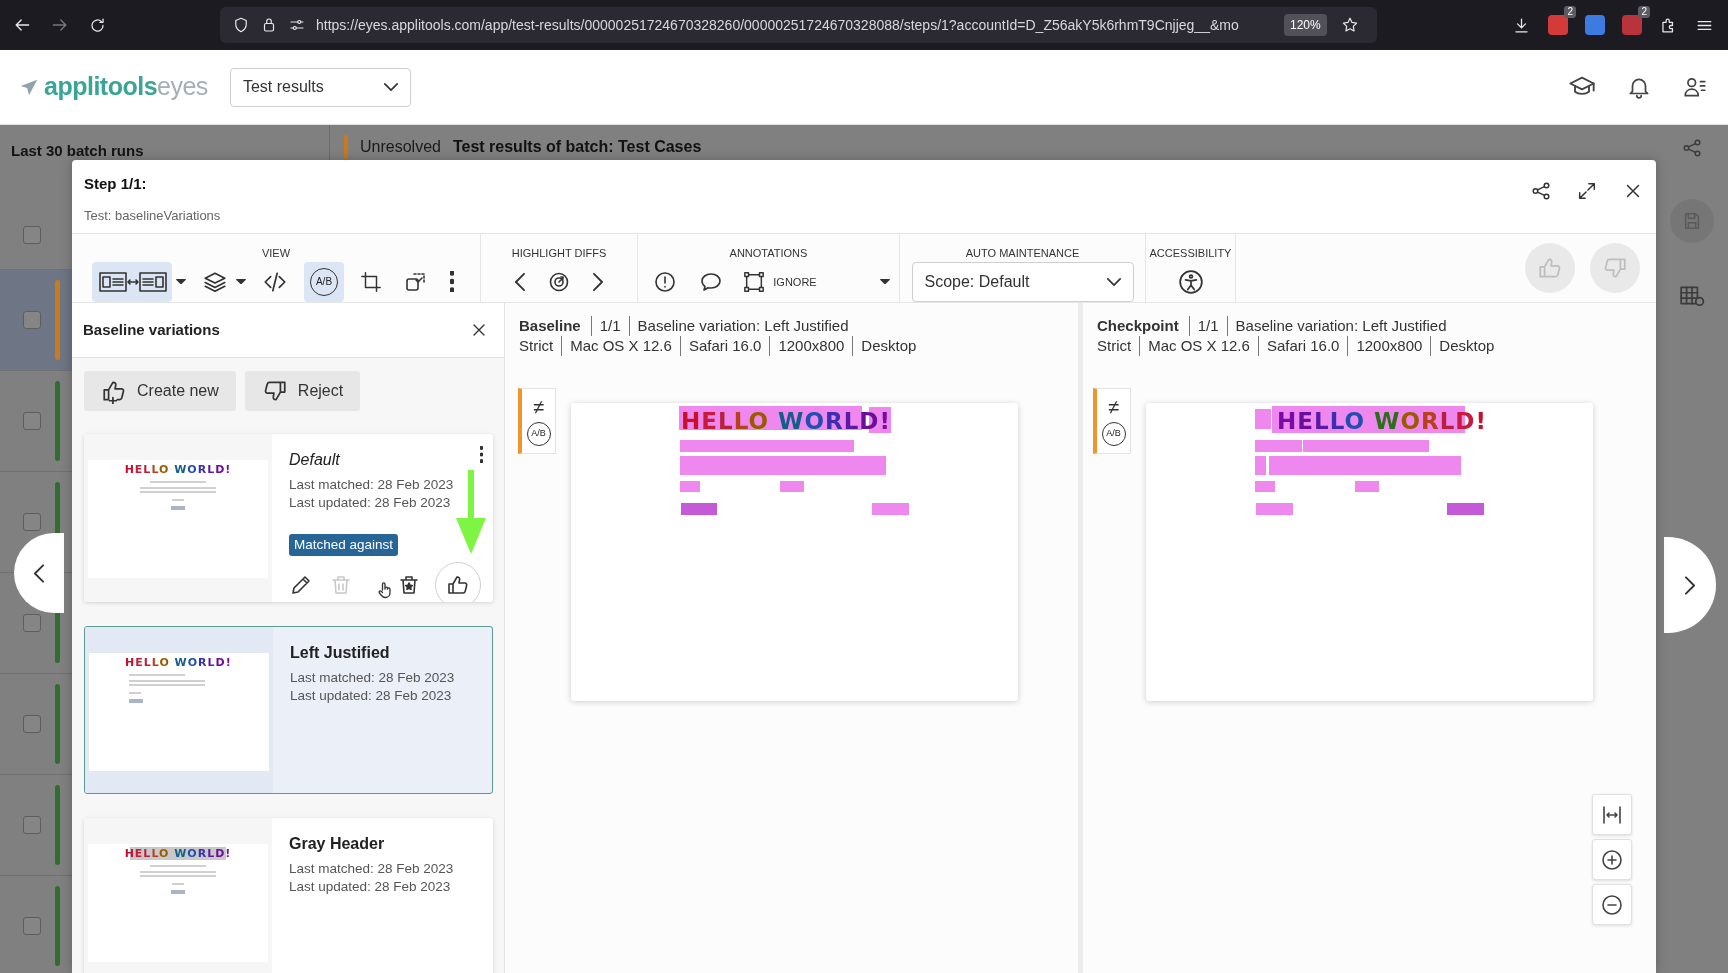 Image resolution: width=1728 pixels, height=973 pixels. What do you see at coordinates (324, 281) in the screenshot?
I see `ab-compare-button: A/B` at bounding box center [324, 281].